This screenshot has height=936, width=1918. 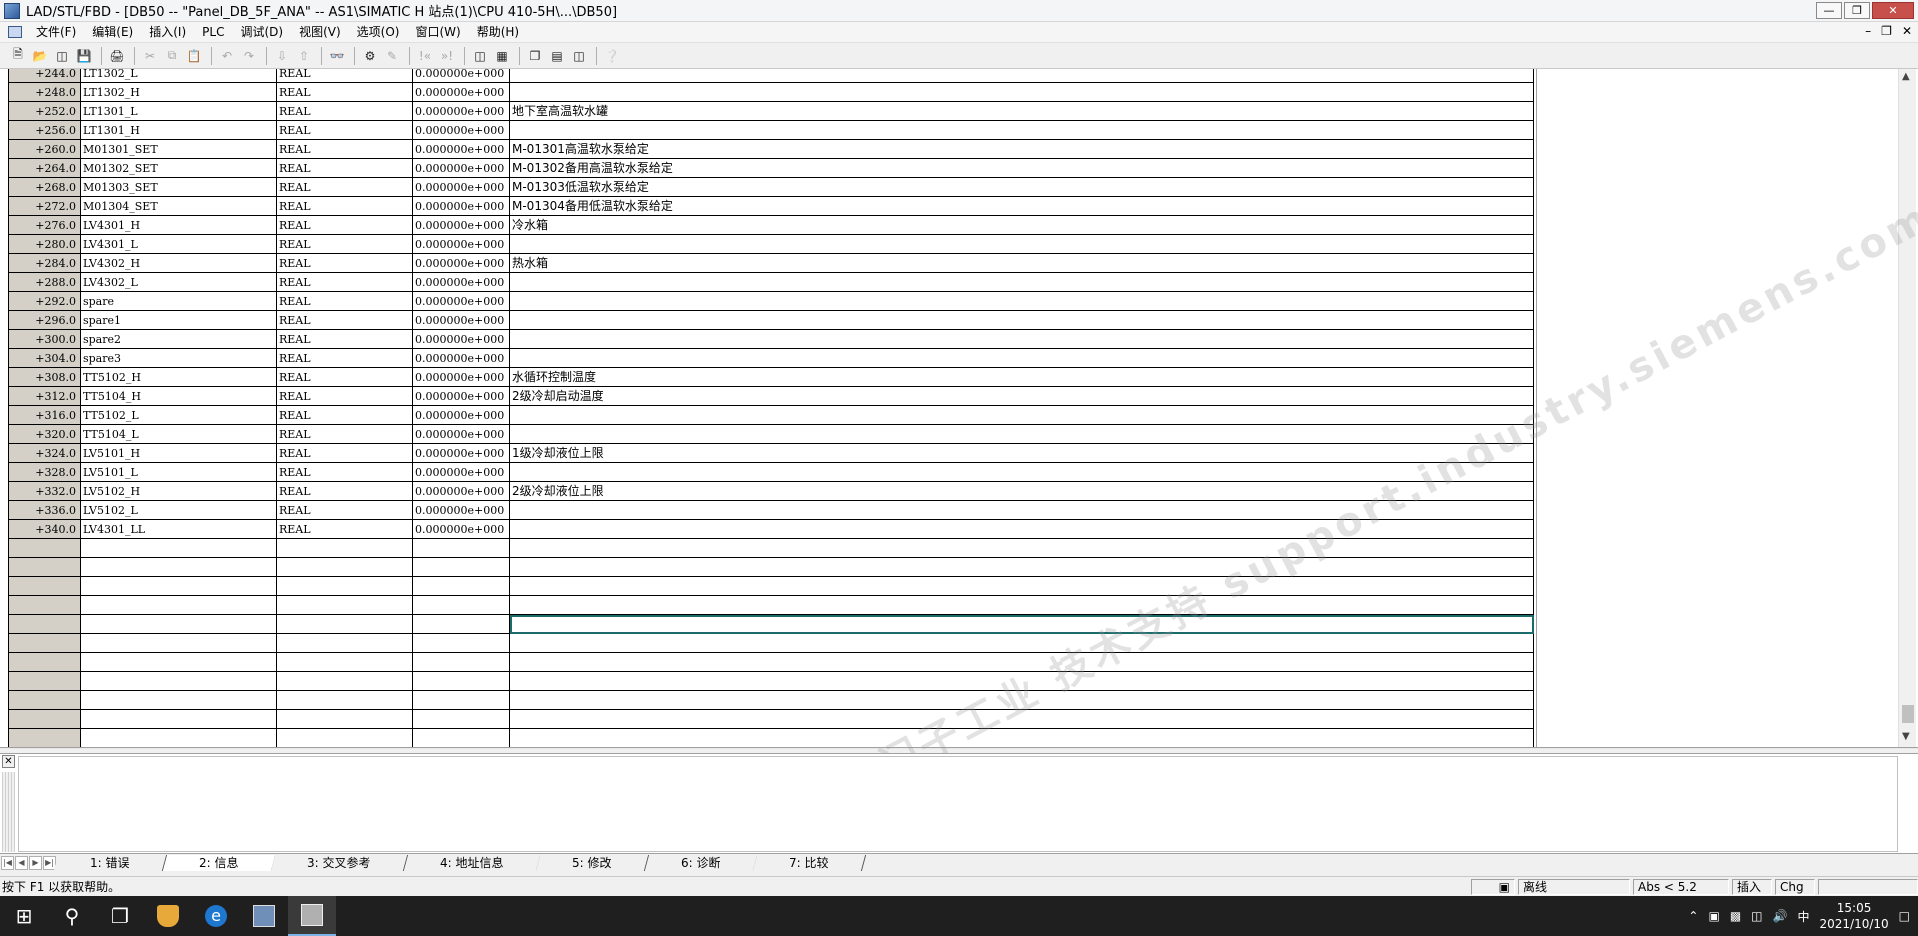 What do you see at coordinates (771, 339) in the screenshot?
I see `table-row: +300.0 spare2 REAL 0.000000e+000` at bounding box center [771, 339].